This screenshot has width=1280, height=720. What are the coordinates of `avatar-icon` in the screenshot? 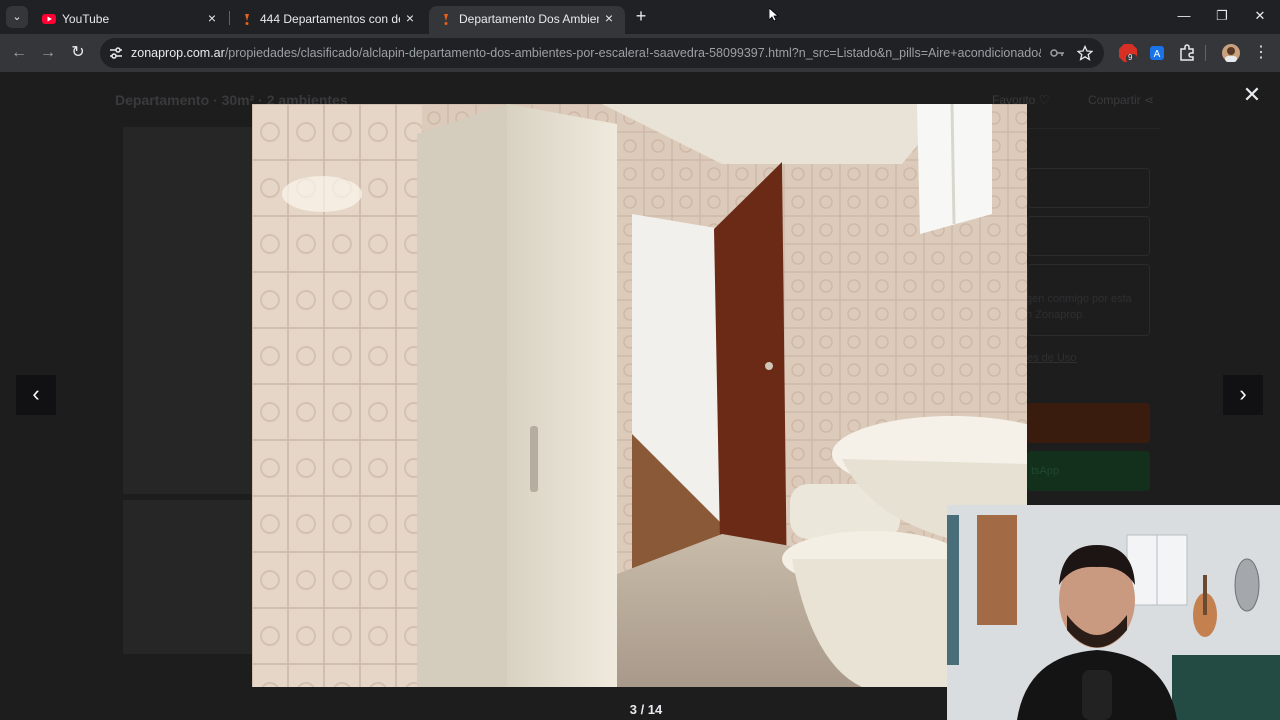 It's located at (1231, 53).